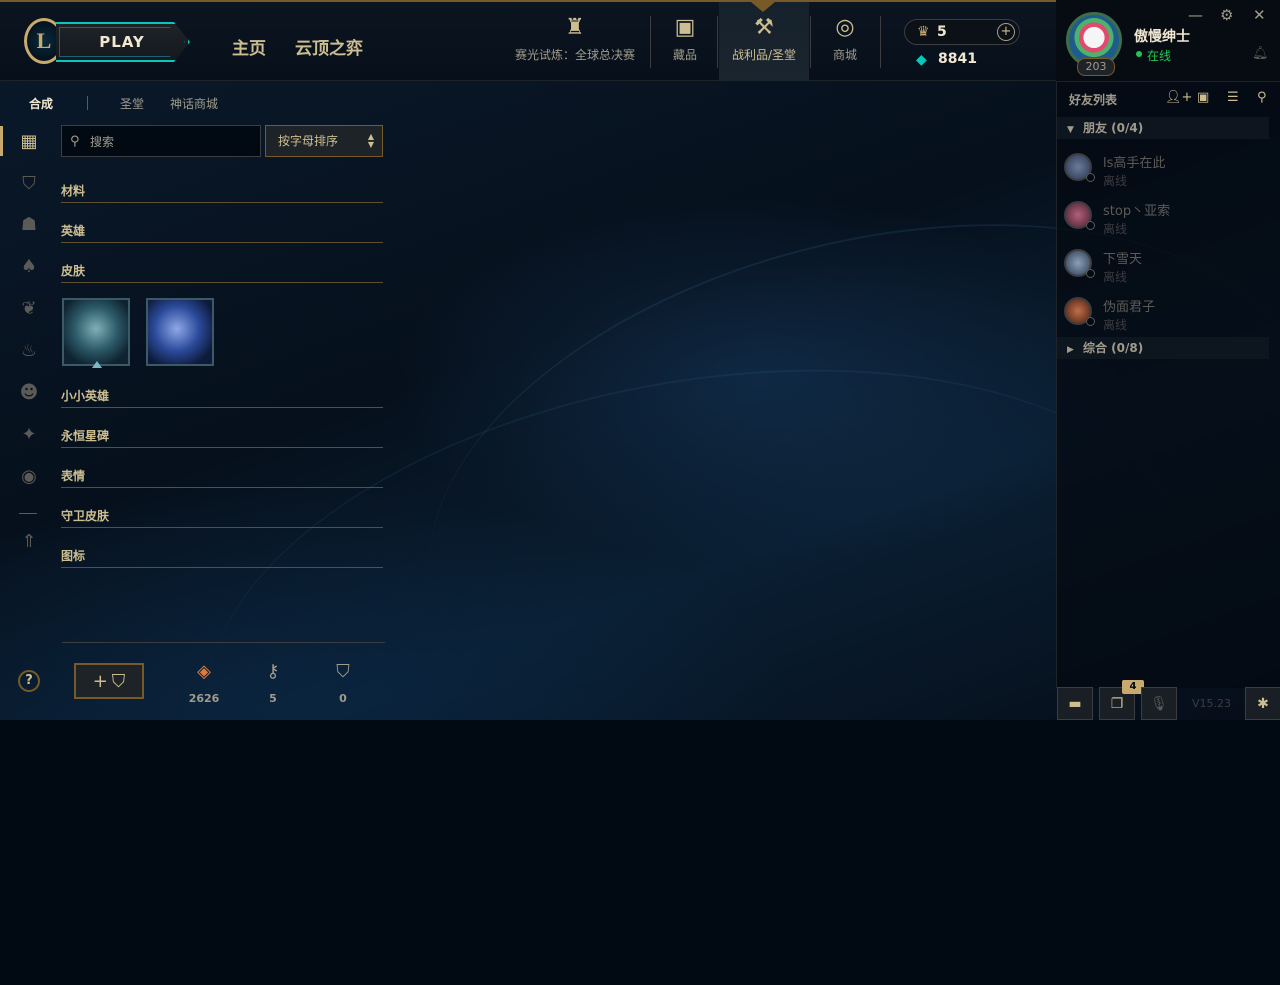 This screenshot has width=1280, height=985. Describe the element at coordinates (1113, 128) in the screenshot. I see `friend-group-label: 朋友 (0/4)` at that location.